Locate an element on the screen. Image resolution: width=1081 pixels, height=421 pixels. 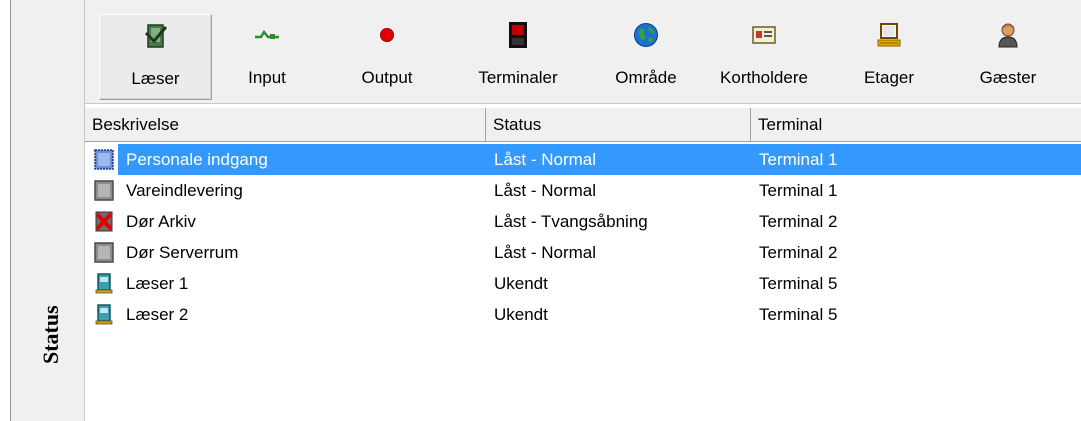
row-description: Læser 2 is located at coordinates (157, 314).